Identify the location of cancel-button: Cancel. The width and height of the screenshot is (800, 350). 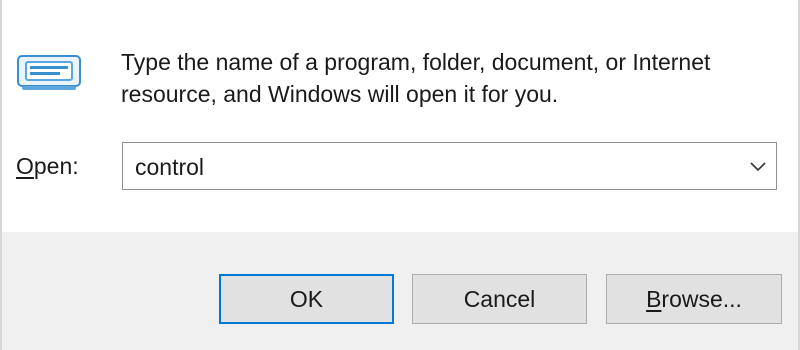
(499, 299).